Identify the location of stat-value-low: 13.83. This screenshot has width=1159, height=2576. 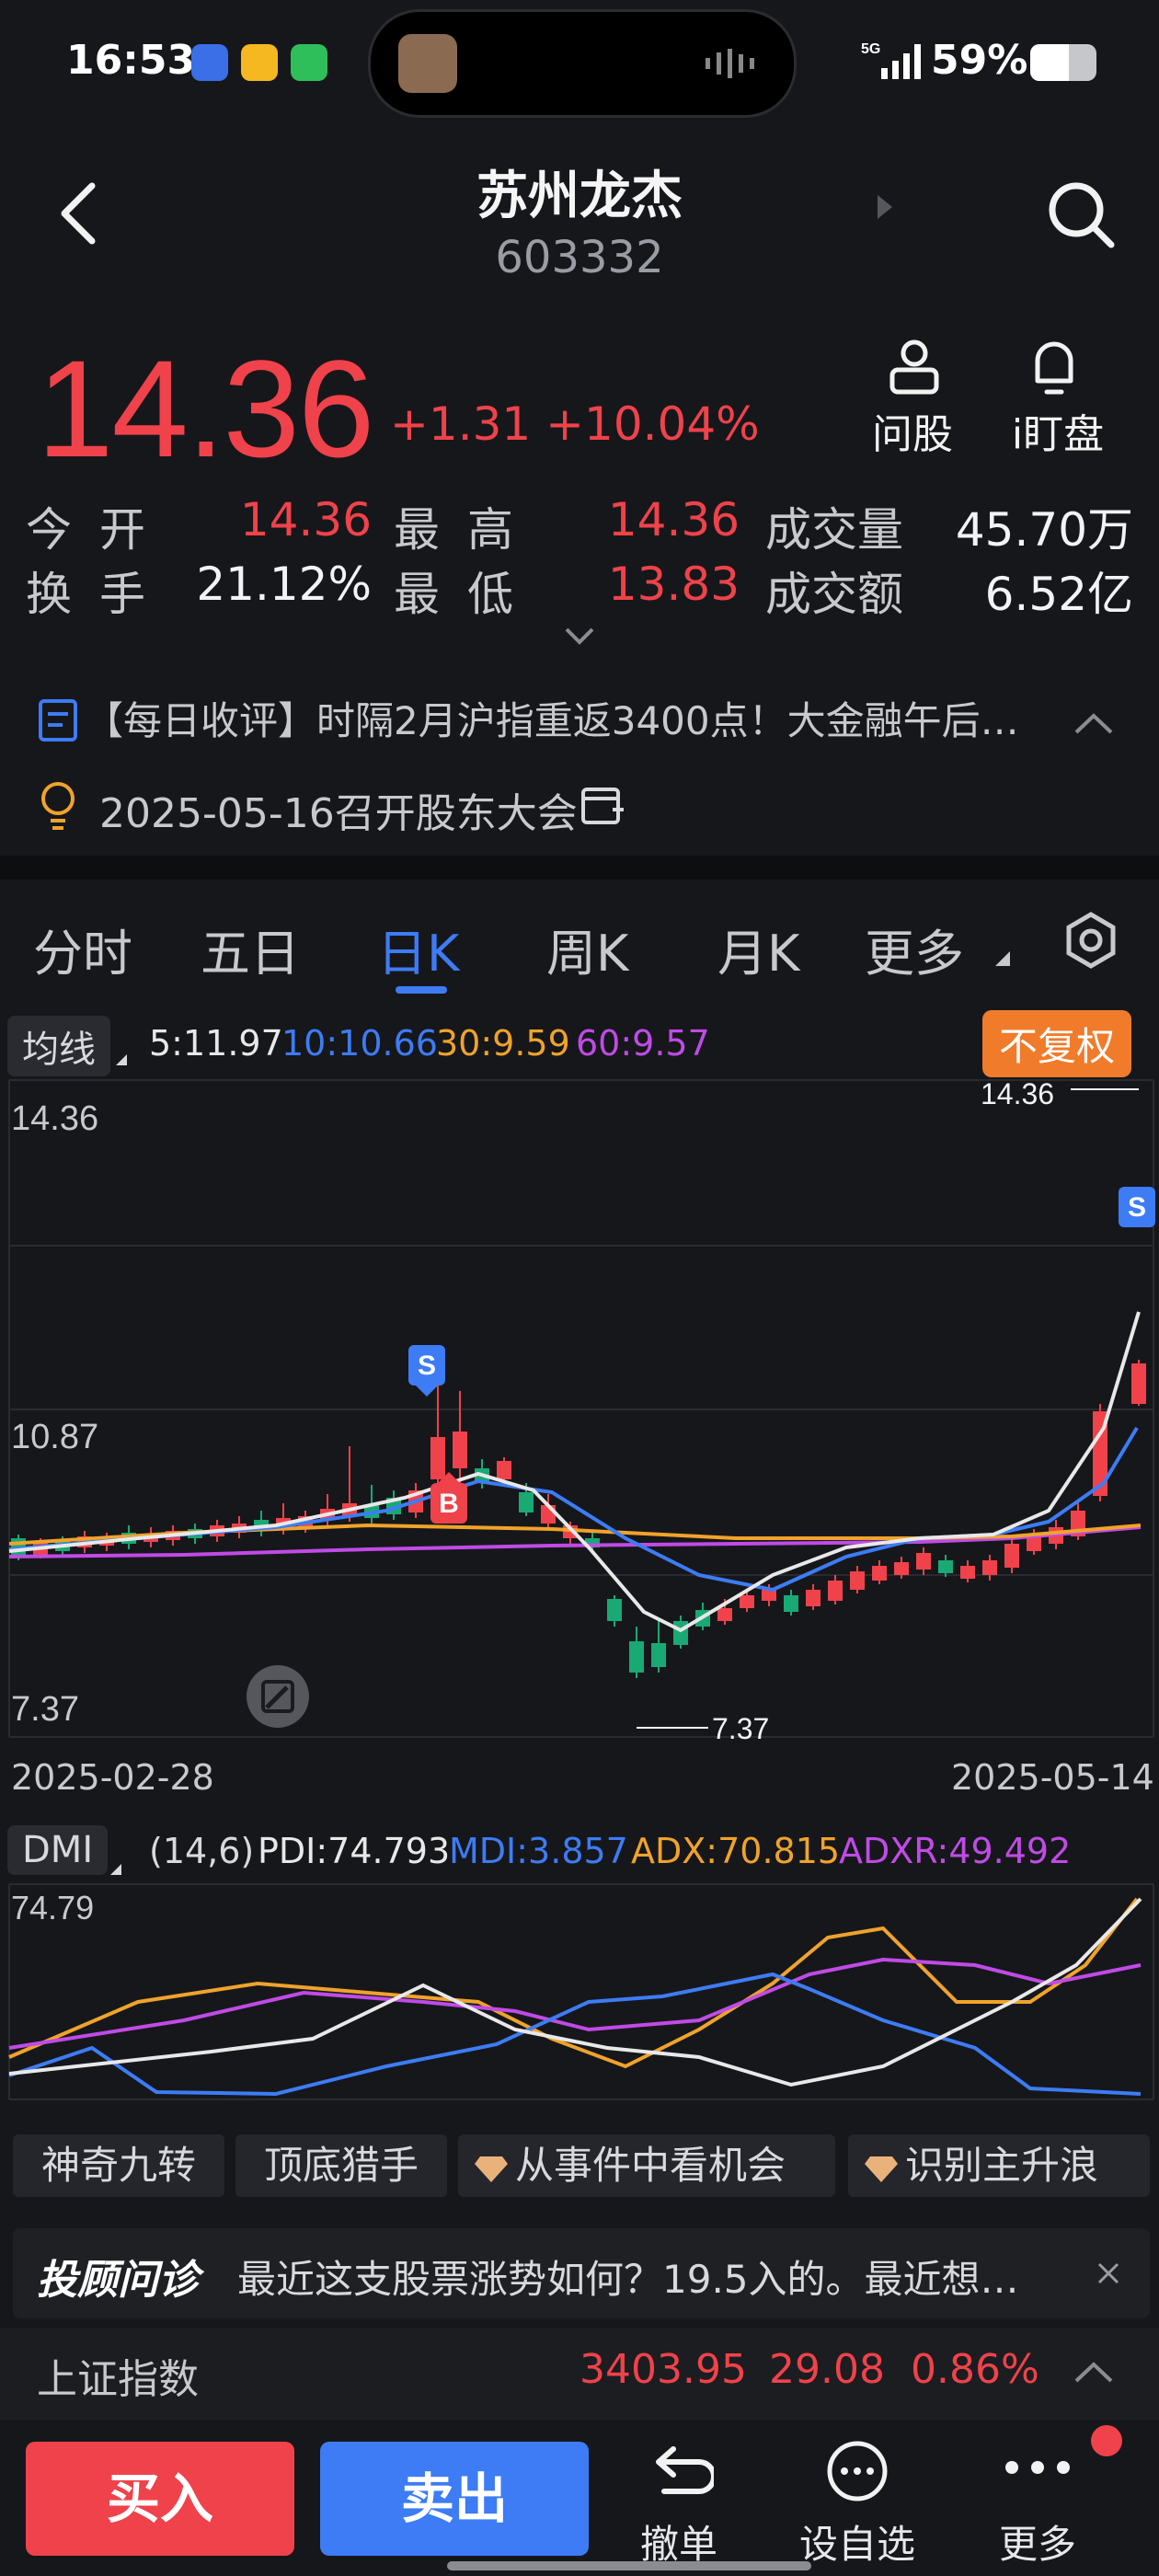
(673, 584).